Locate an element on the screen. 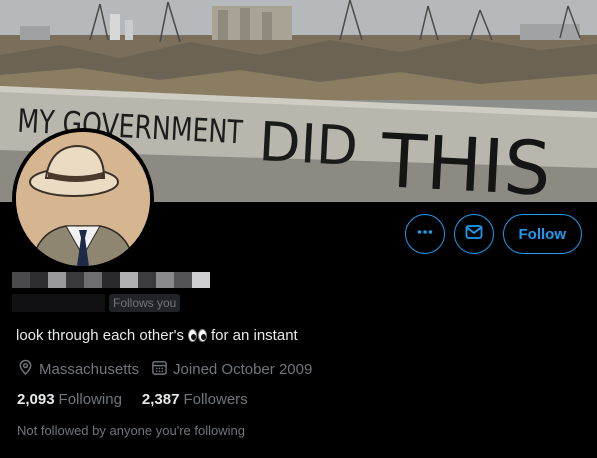  bio-text: look through each other's is located at coordinates (100, 335).